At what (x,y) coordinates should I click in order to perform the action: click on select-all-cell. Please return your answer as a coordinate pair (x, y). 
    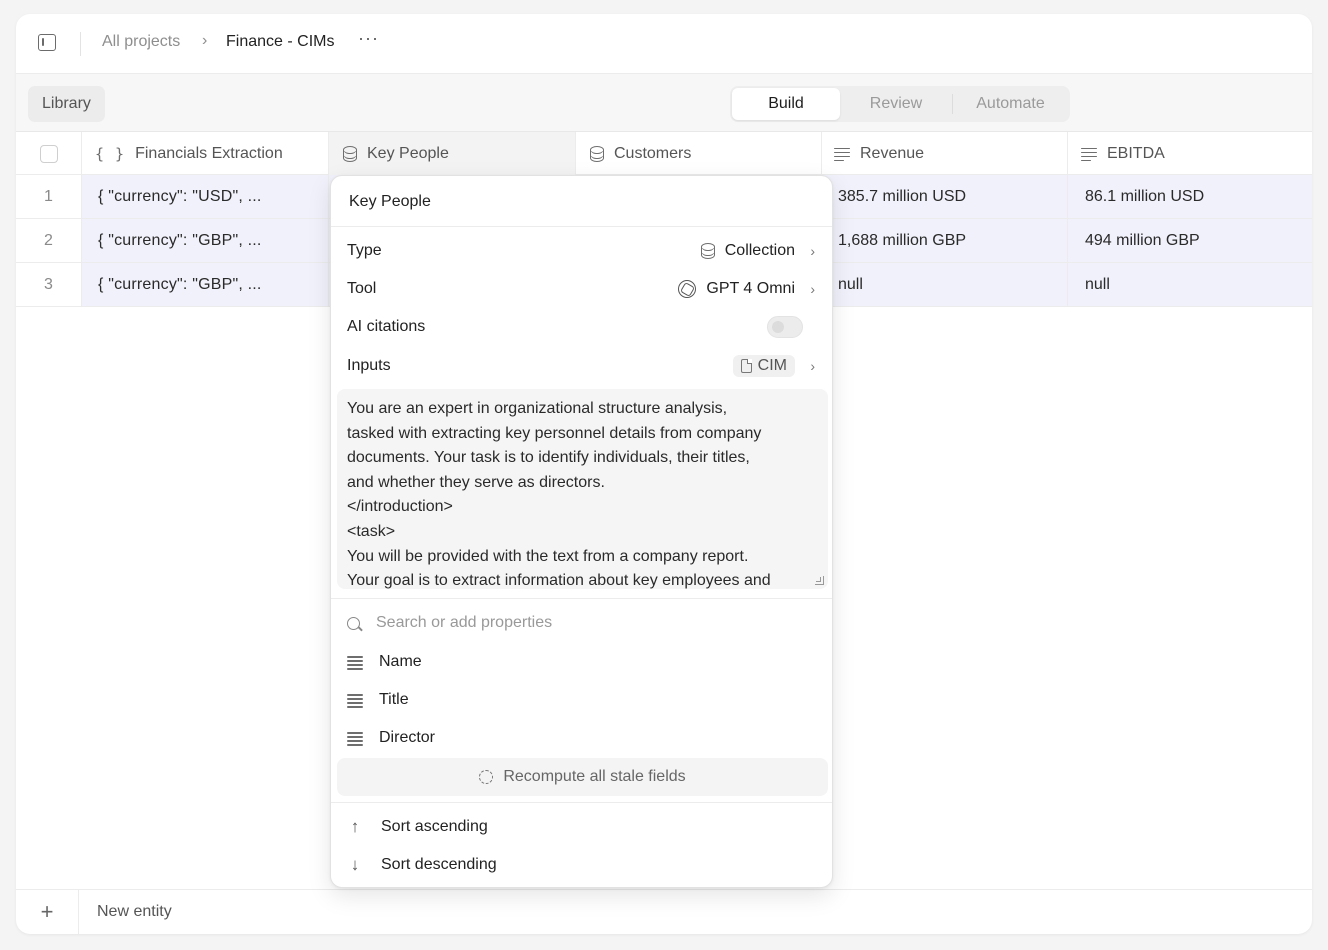
    Looking at the image, I should click on (49, 153).